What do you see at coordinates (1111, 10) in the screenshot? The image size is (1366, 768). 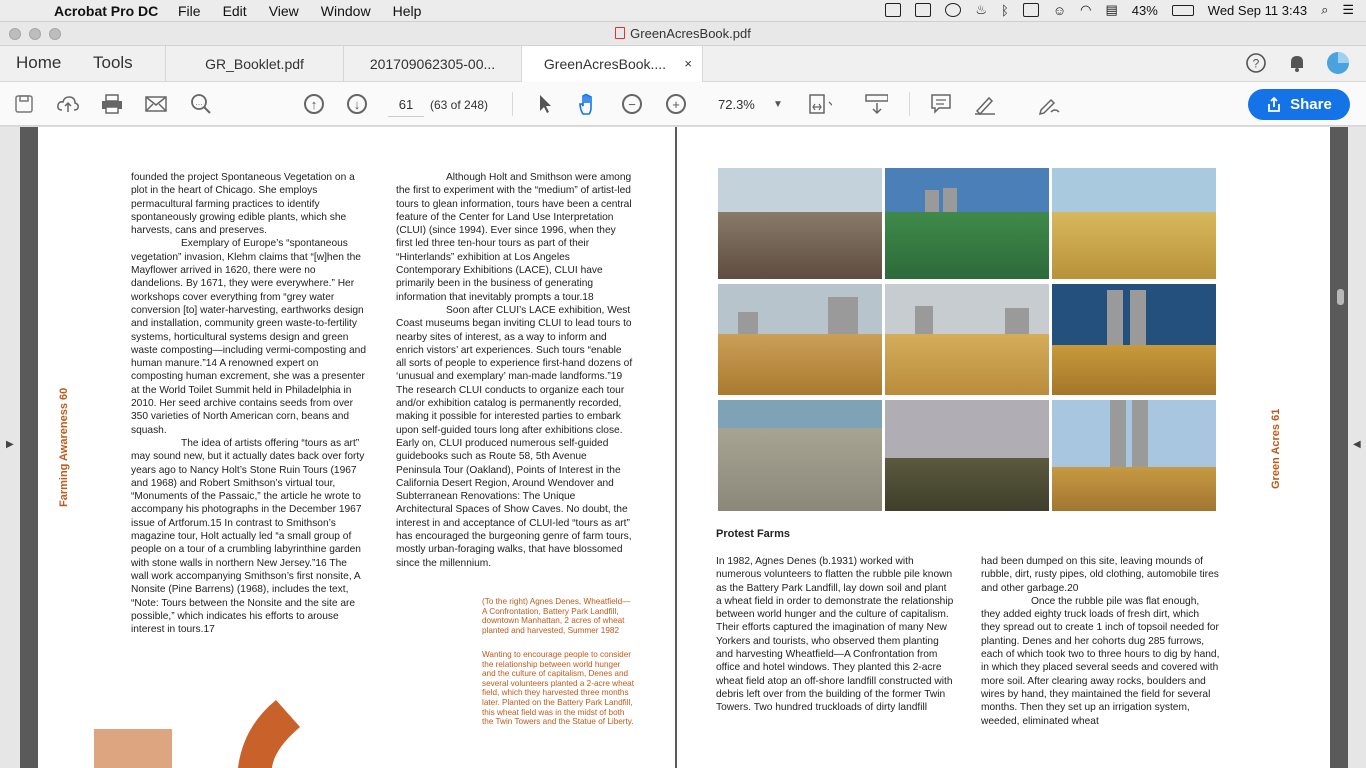 I see `flag-icon: ▤` at bounding box center [1111, 10].